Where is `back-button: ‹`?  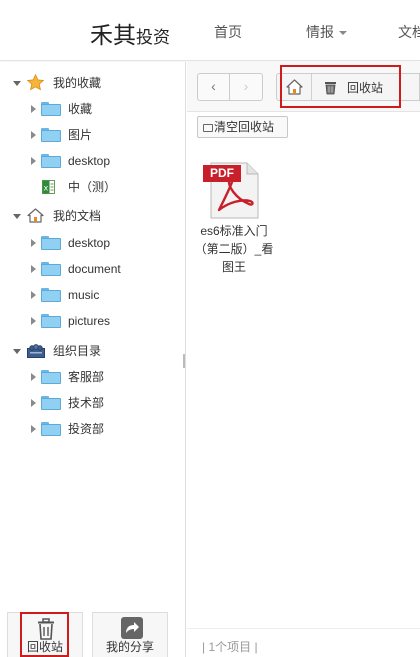
back-button: ‹ is located at coordinates (213, 87).